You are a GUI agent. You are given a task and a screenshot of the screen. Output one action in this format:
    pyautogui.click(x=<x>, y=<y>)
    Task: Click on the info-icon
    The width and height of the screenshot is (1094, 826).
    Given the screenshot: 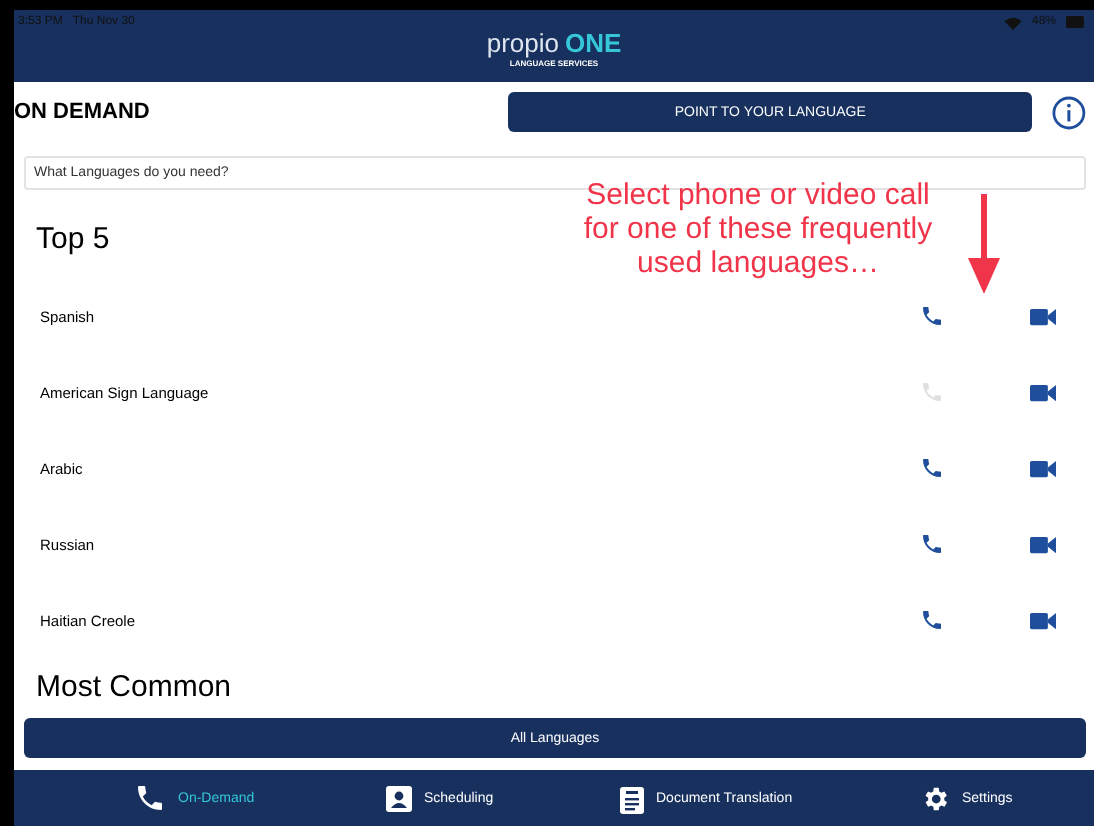 What is the action you would take?
    pyautogui.click(x=1069, y=112)
    